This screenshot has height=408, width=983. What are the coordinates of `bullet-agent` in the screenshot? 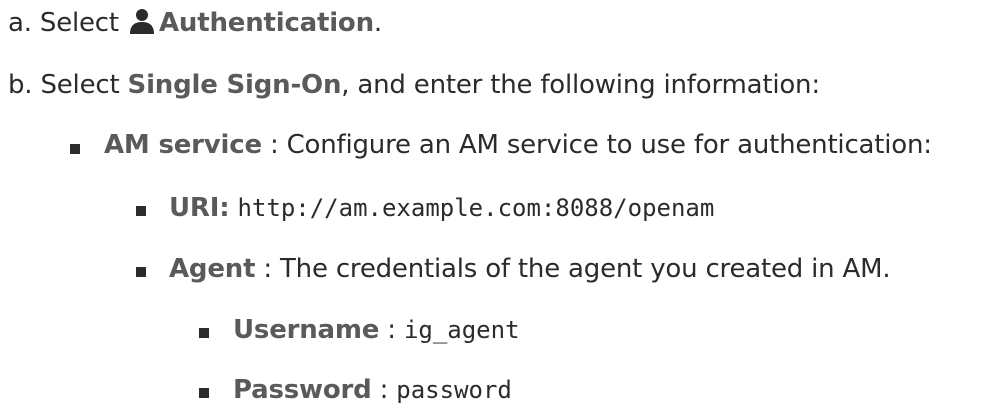 It's located at (141, 272).